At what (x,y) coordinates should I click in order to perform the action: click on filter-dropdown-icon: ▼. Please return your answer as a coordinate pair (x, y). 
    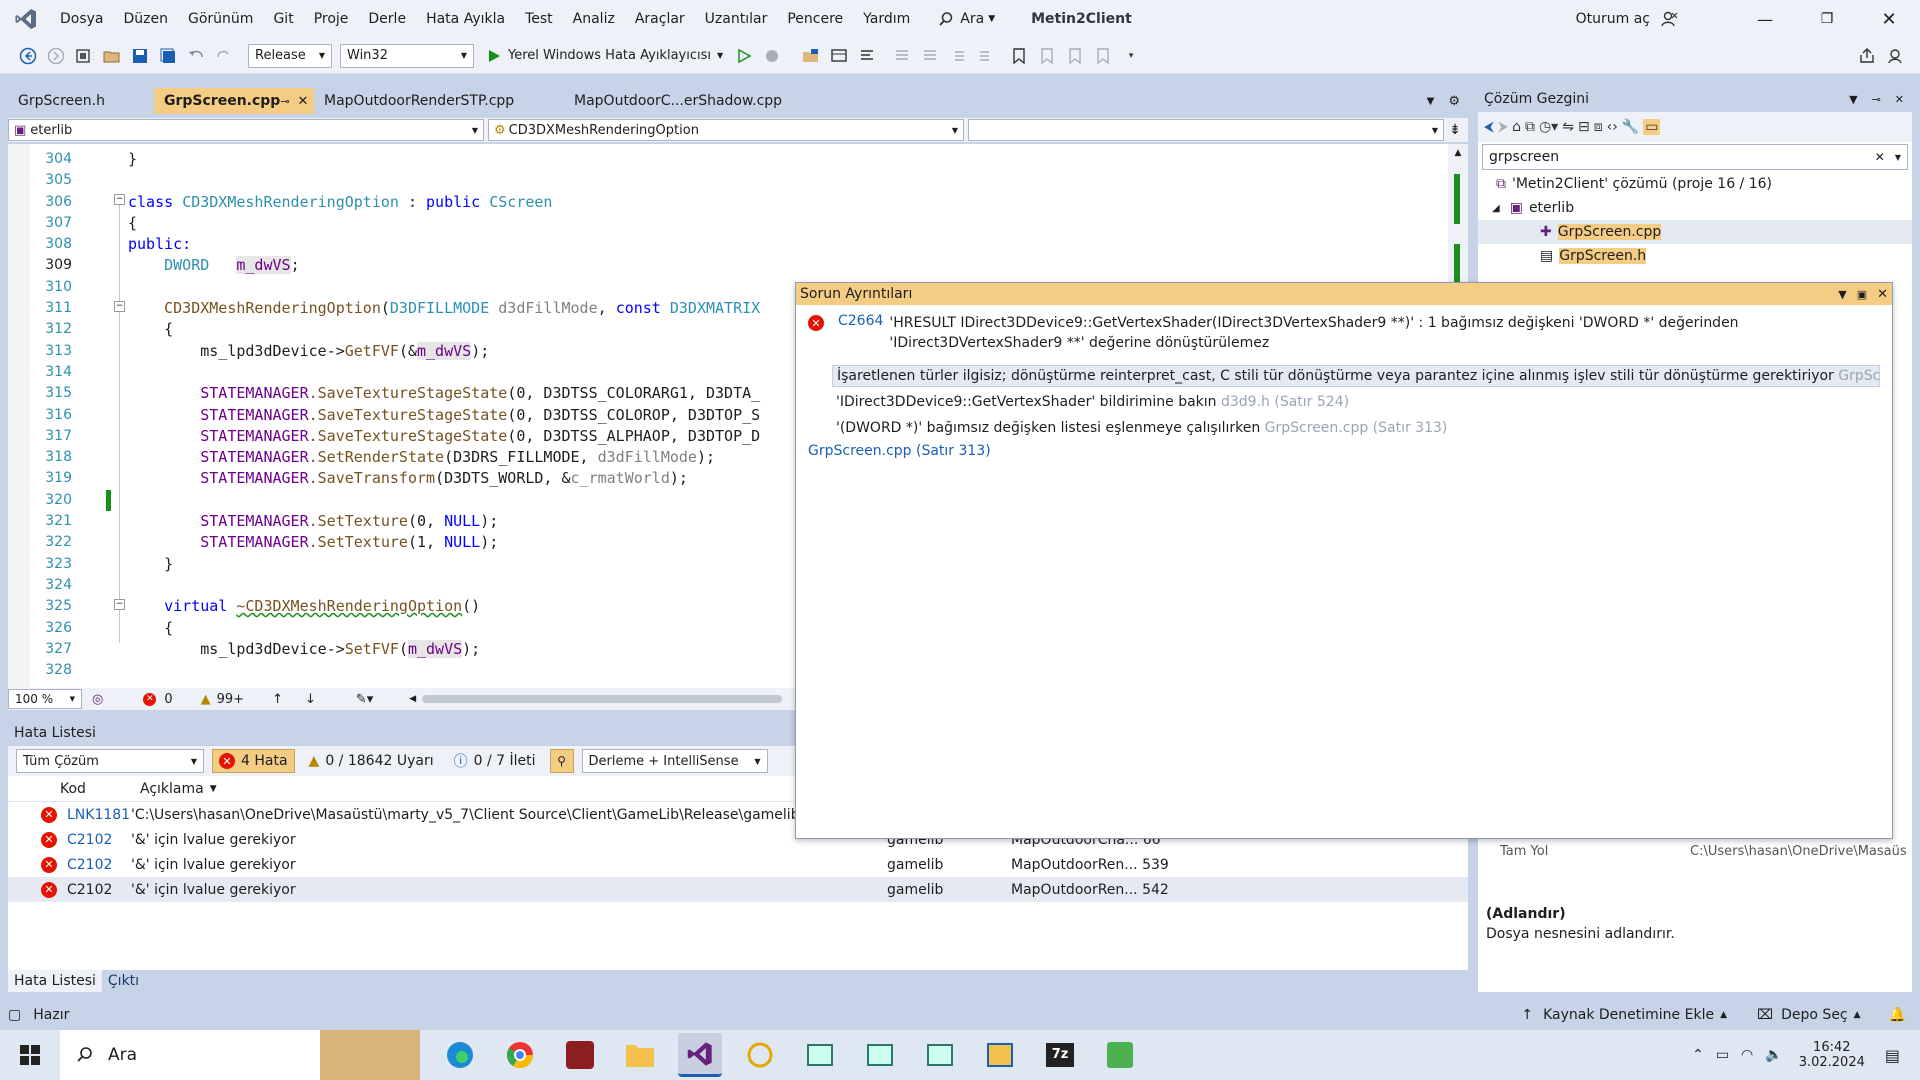
    Looking at the image, I should click on (213, 789).